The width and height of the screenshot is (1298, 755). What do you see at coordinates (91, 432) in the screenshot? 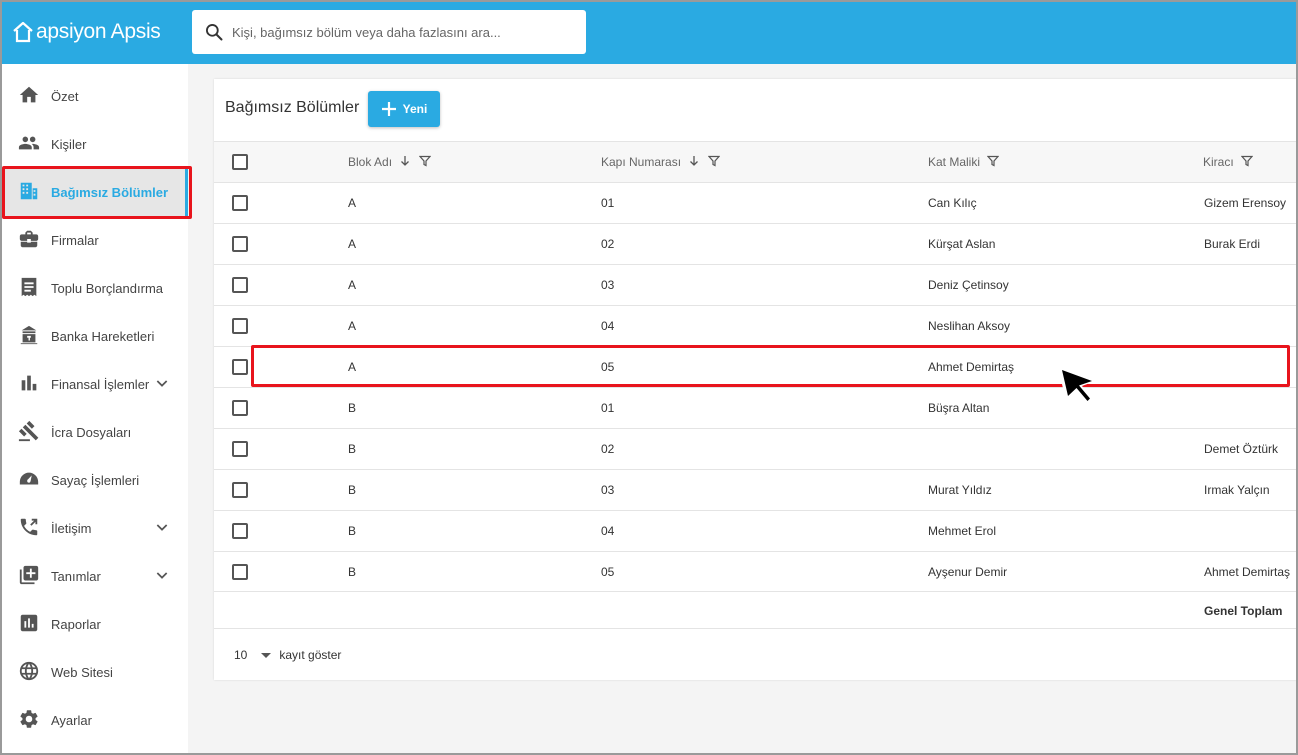
I see `sidebar-item-label: İcra Dosyaları` at bounding box center [91, 432].